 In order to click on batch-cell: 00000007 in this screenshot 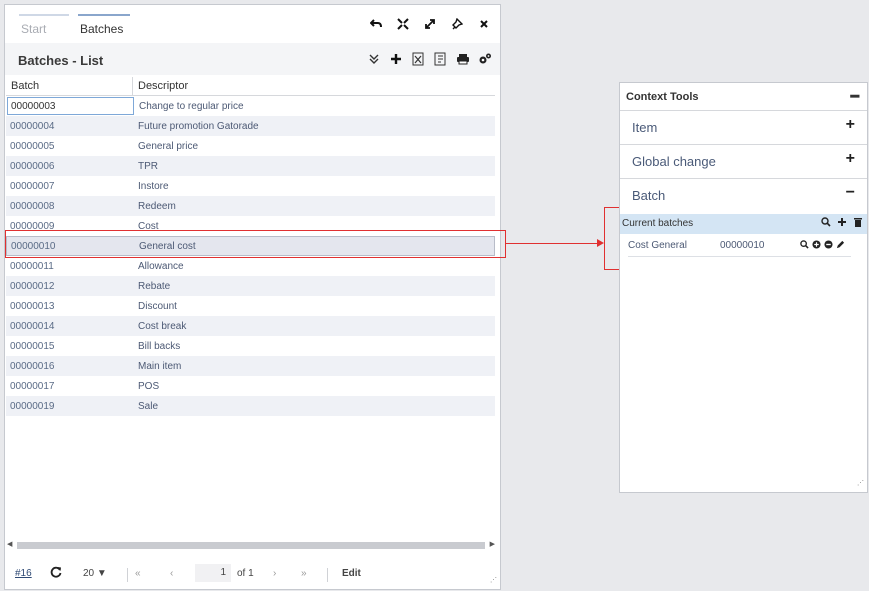, I will do `click(69, 186)`.